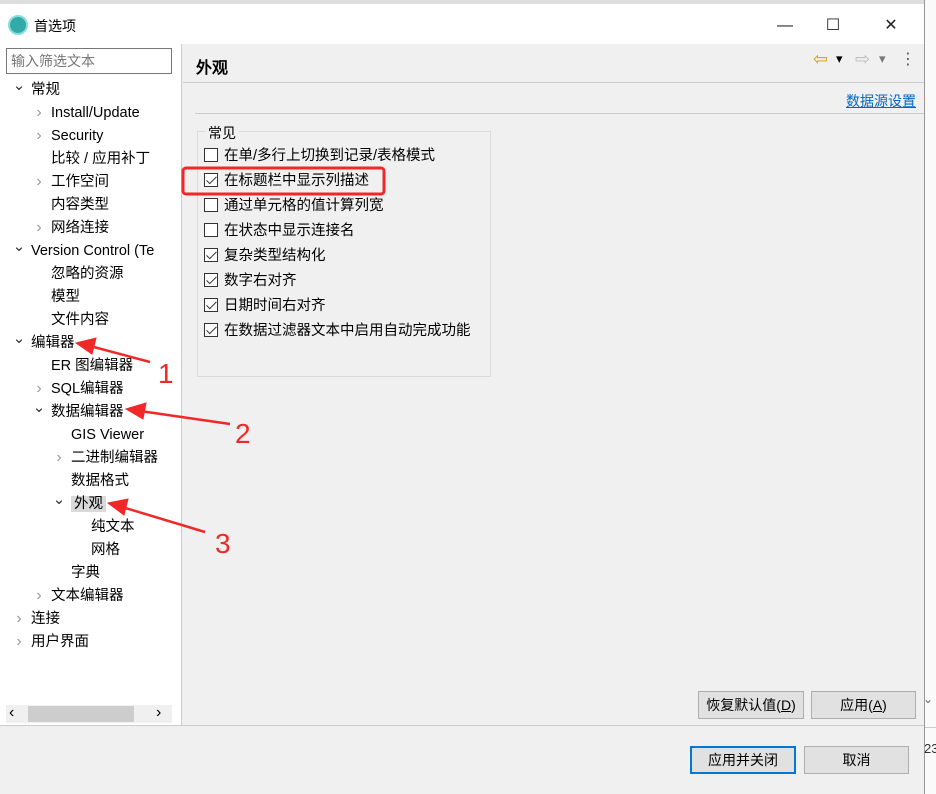 The image size is (936, 794). Describe the element at coordinates (89, 61) in the screenshot. I see `filter-input` at that location.